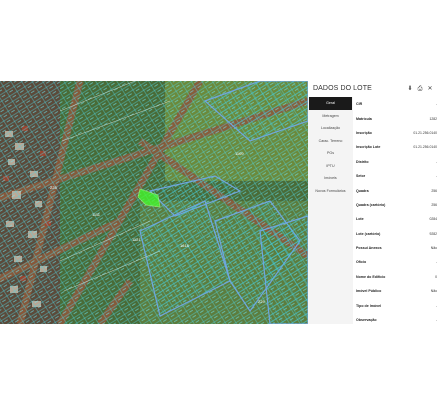  What do you see at coordinates (396, 162) in the screenshot?
I see `field-row: Distrito -` at bounding box center [396, 162].